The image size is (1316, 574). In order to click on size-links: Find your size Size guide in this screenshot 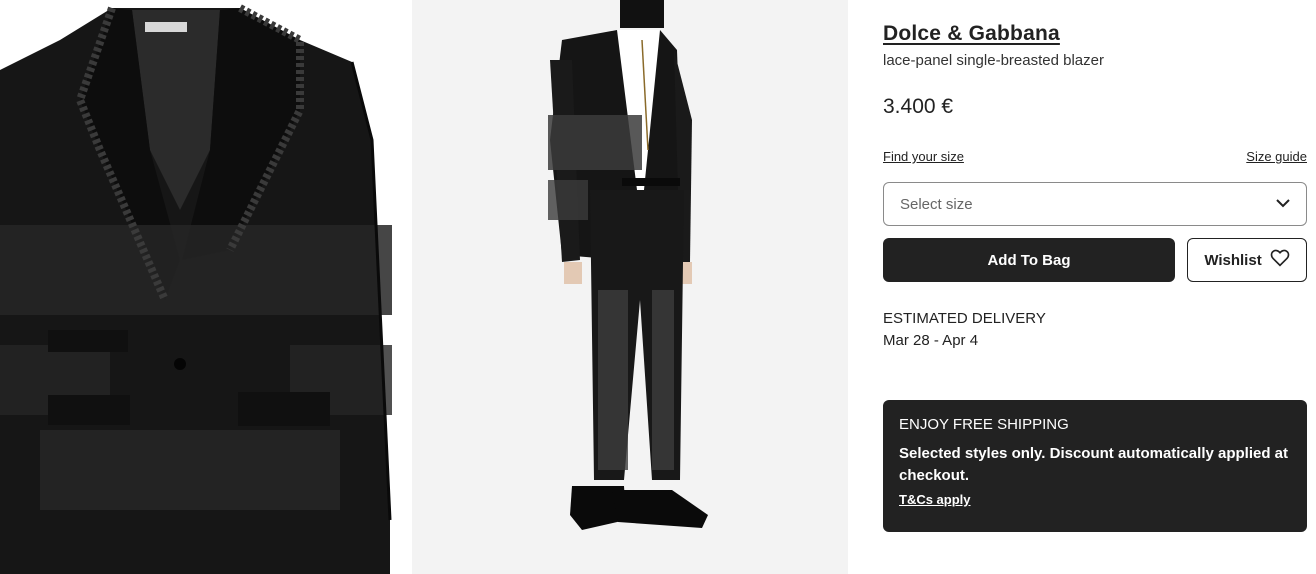, I will do `click(1095, 156)`.